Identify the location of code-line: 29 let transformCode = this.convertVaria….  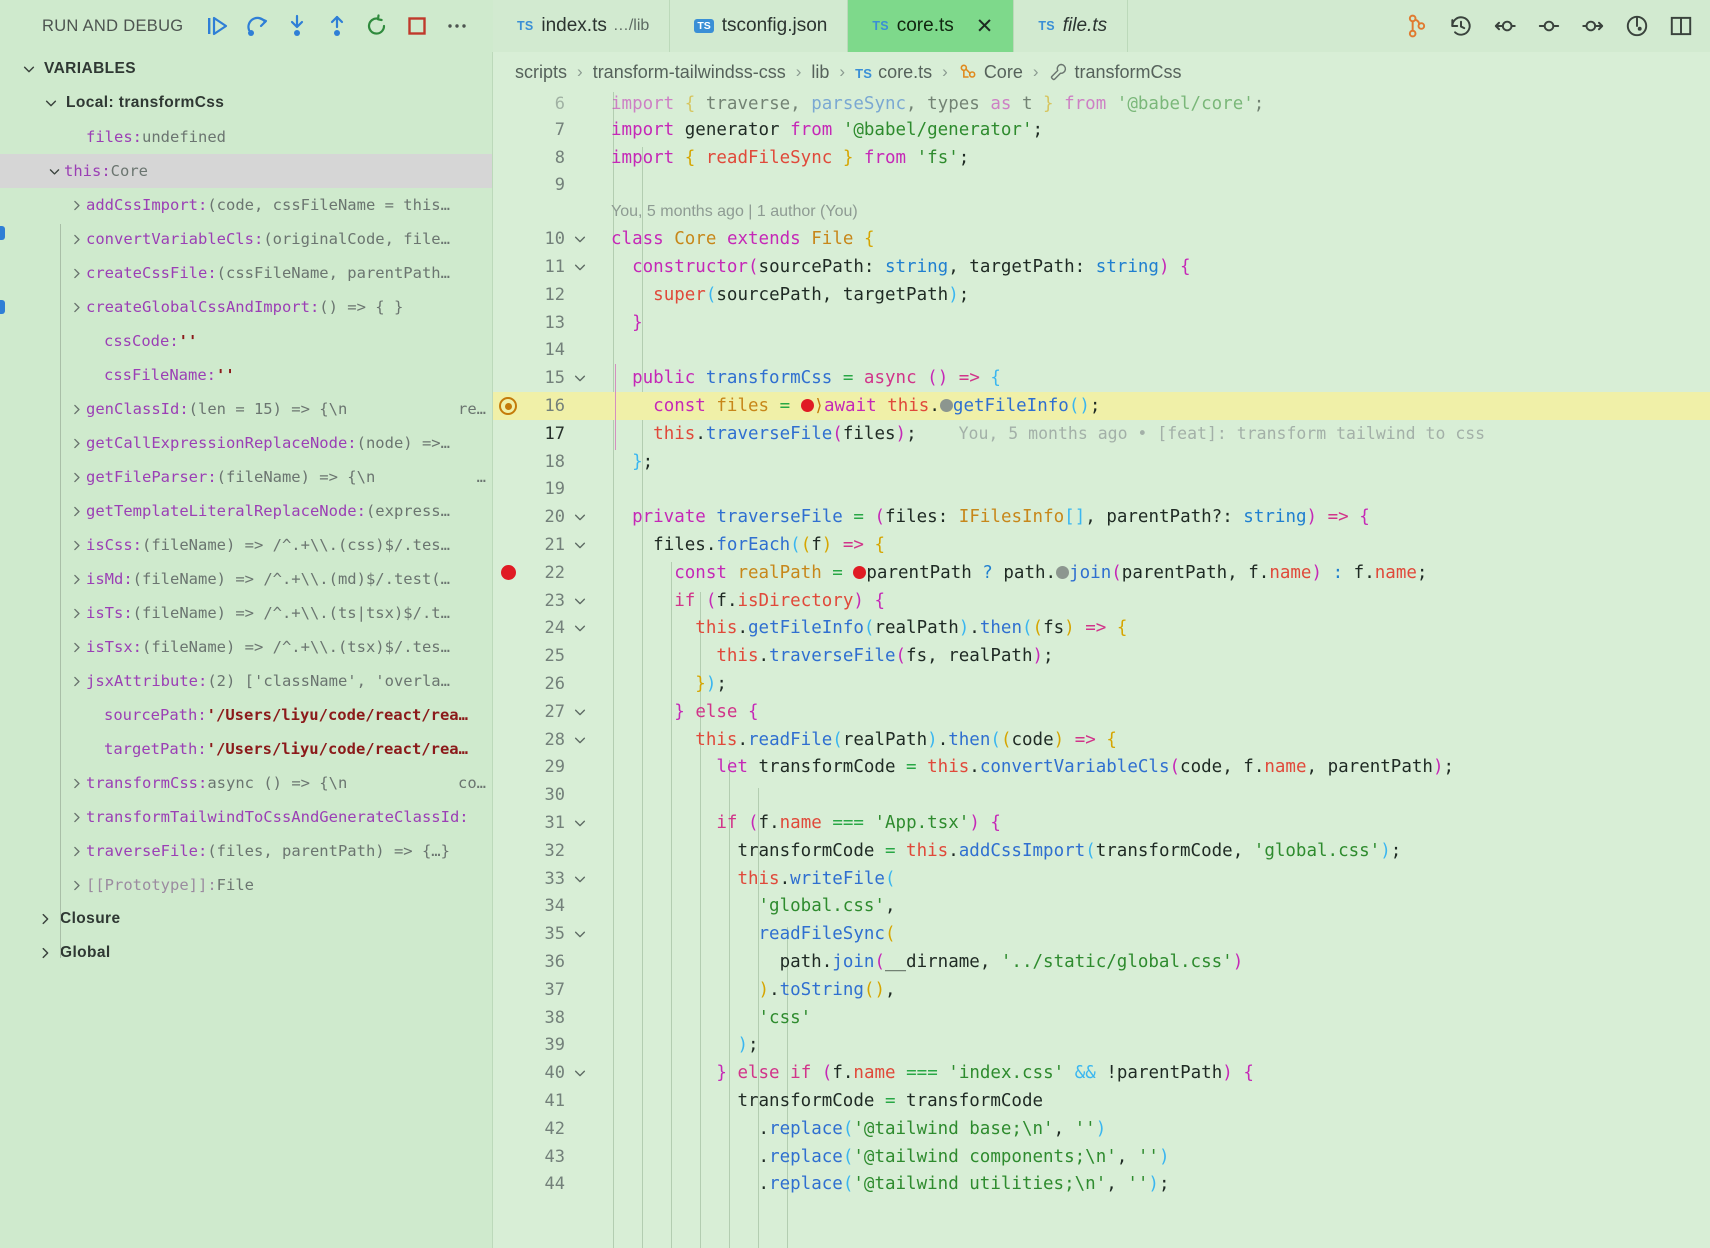
(1101, 768).